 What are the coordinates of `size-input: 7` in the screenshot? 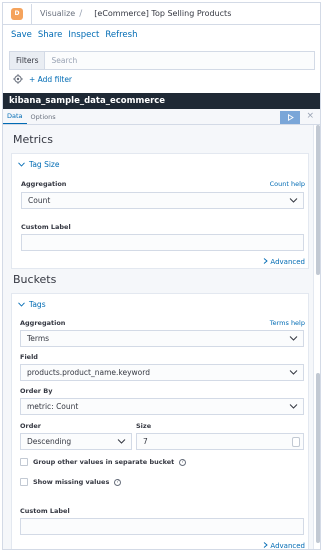 It's located at (220, 441).